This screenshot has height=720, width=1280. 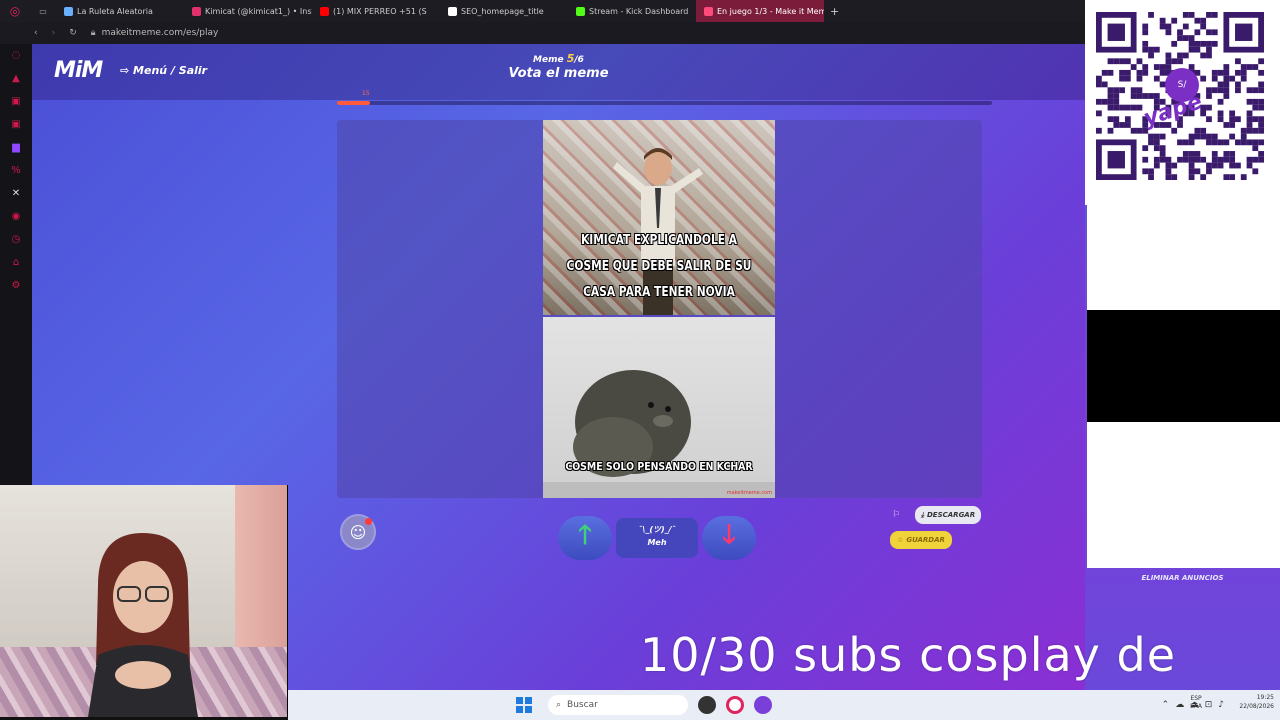 I want to click on music-icon: ▣, so click(x=15, y=101).